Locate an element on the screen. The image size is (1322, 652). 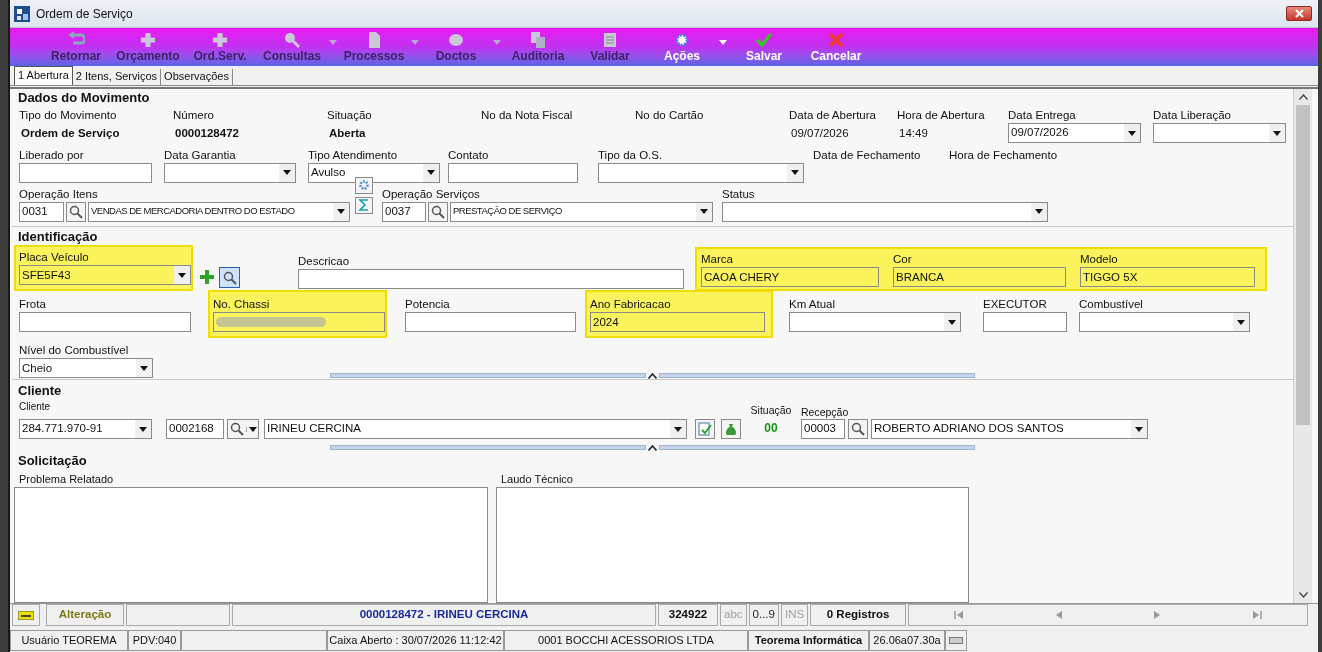
field-label: Tipo da O.S. is located at coordinates (631, 155).